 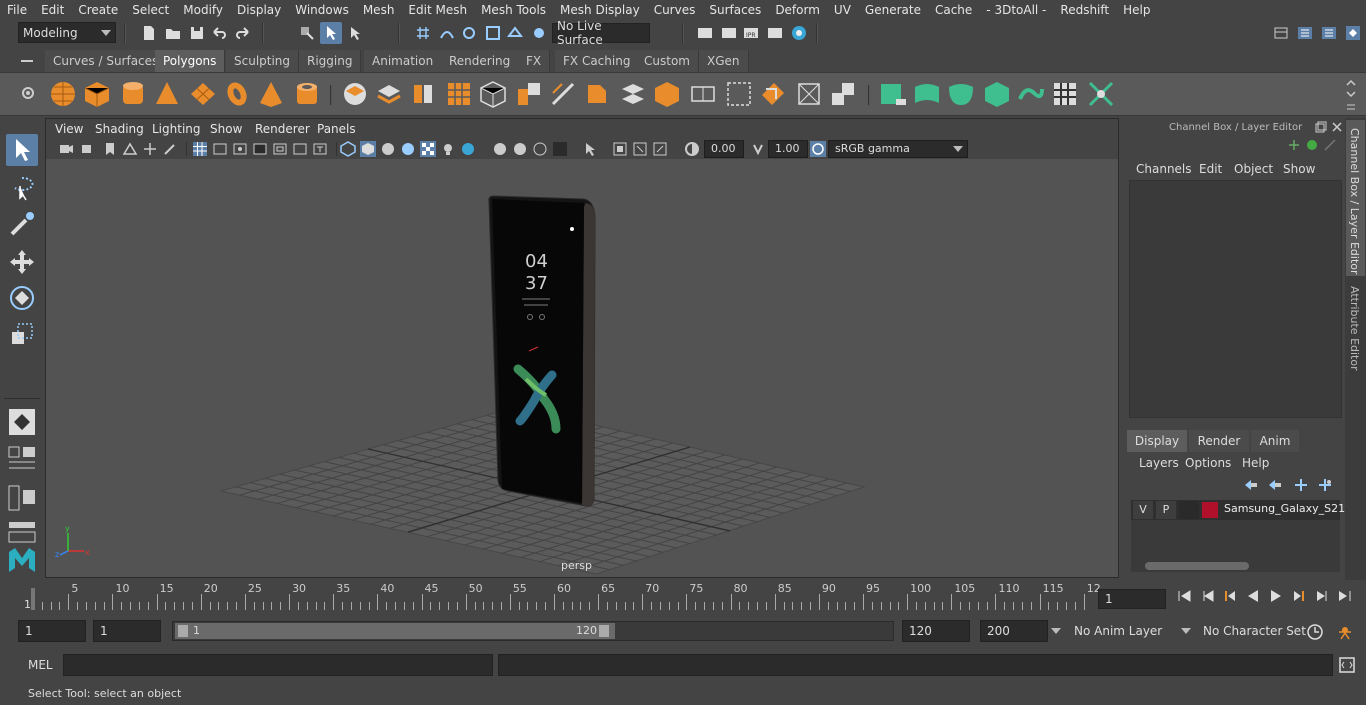 I want to click on tab-sculpting: Sculpting, so click(x=263, y=61).